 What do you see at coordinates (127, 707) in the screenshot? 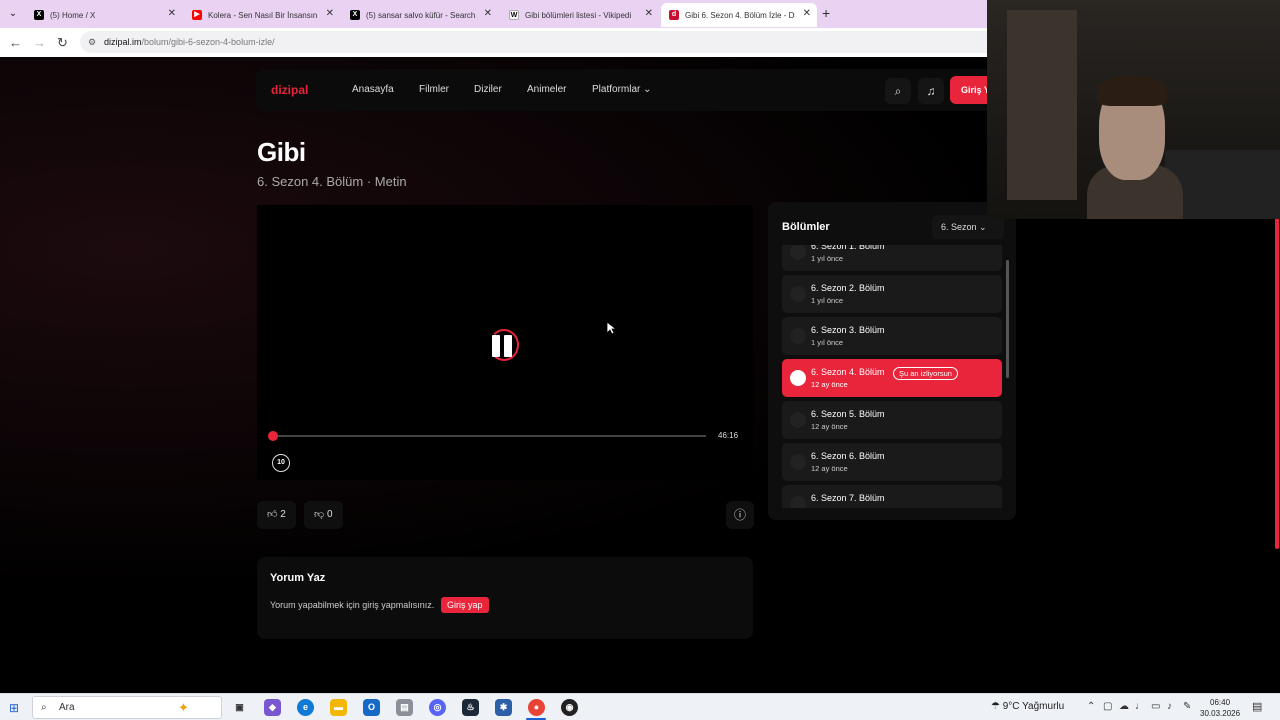
I see `taskbar-search: ⌕ Ara ✦` at bounding box center [127, 707].